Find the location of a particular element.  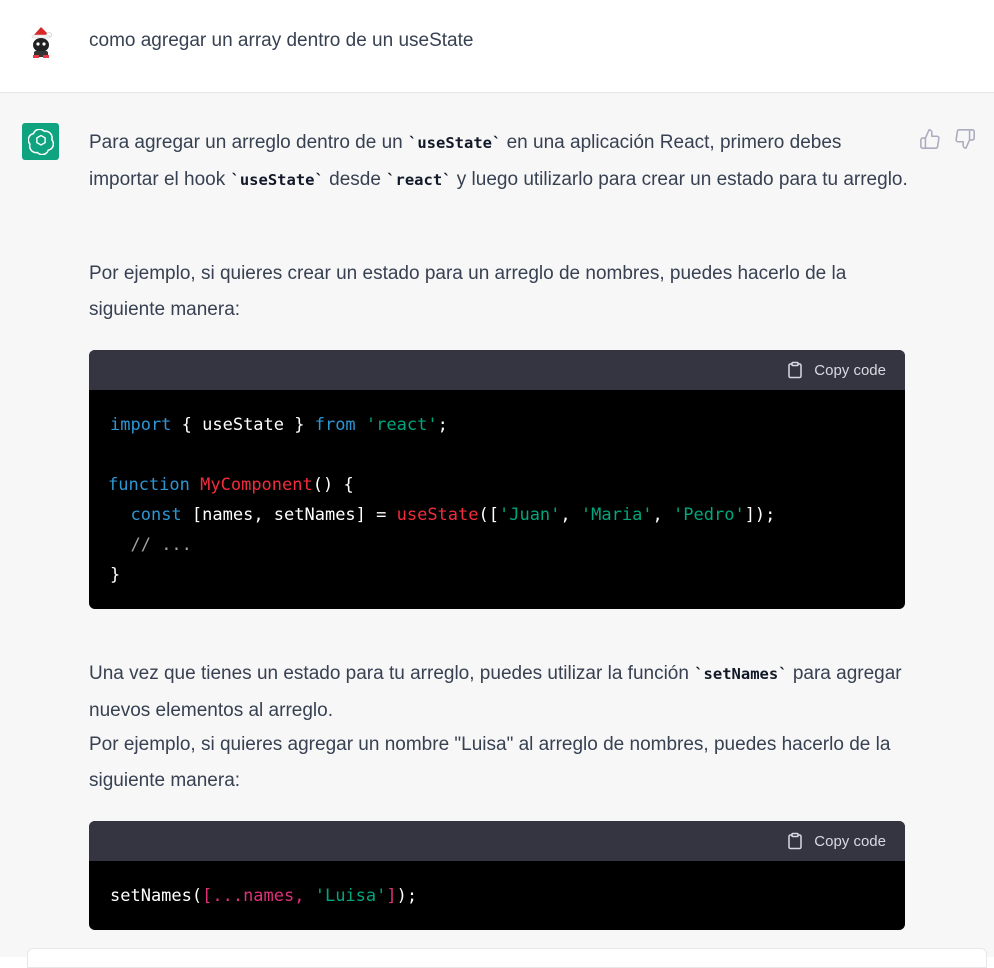

inline-code-react: `react` is located at coordinates (419, 179).